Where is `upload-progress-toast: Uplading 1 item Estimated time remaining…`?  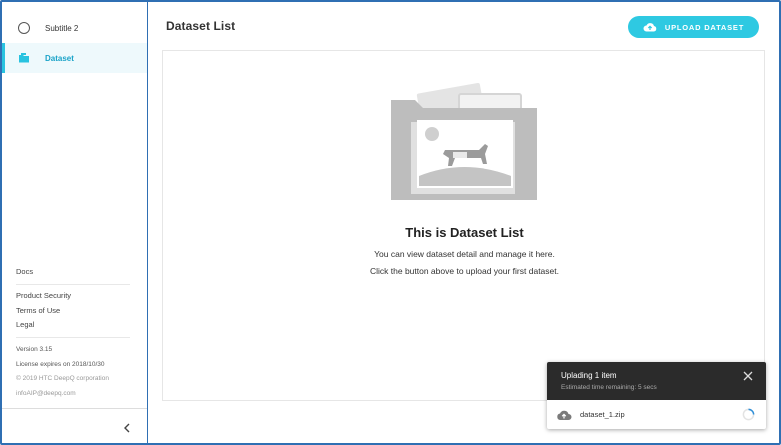 upload-progress-toast: Uplading 1 item Estimated time remaining… is located at coordinates (656, 395).